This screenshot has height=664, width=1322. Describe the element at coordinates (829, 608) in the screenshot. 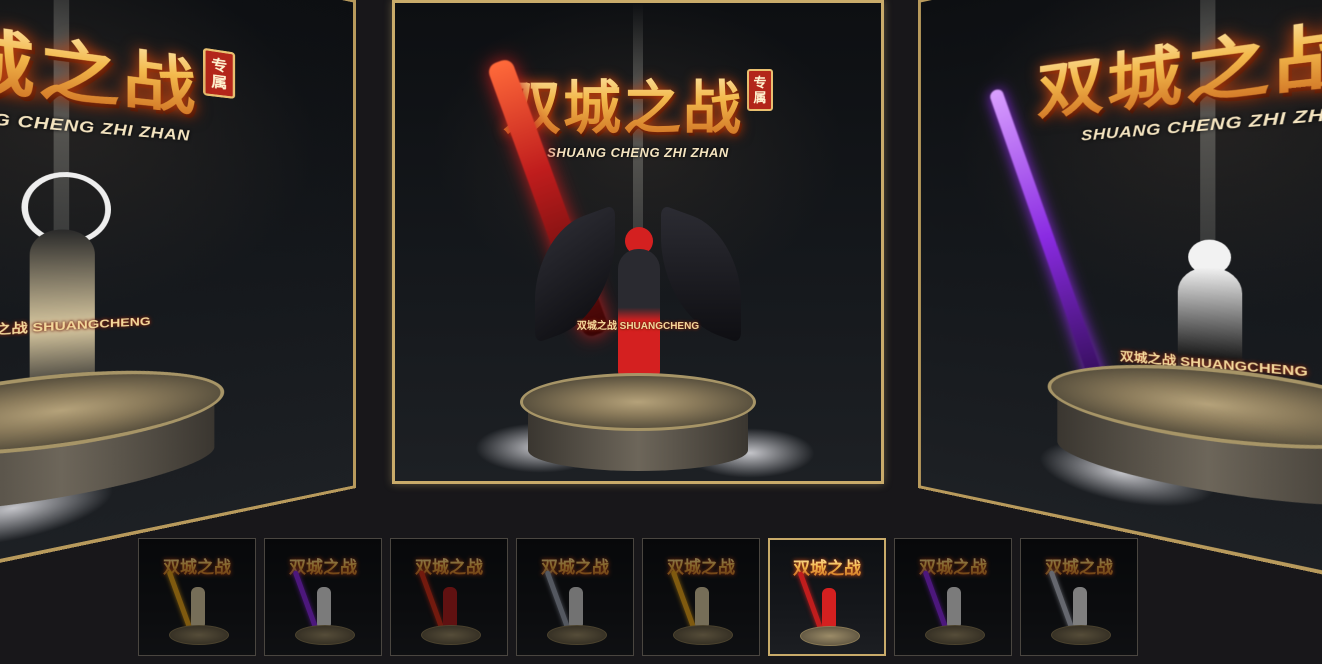

I see `thumbnail-figure` at that location.